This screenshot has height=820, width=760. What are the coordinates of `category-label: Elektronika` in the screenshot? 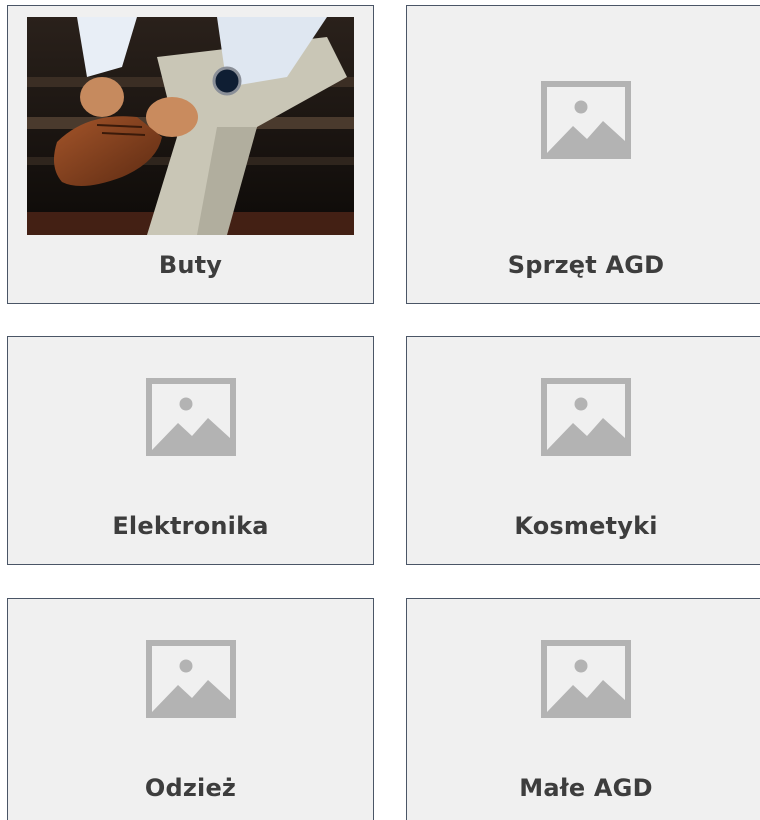 It's located at (190, 526).